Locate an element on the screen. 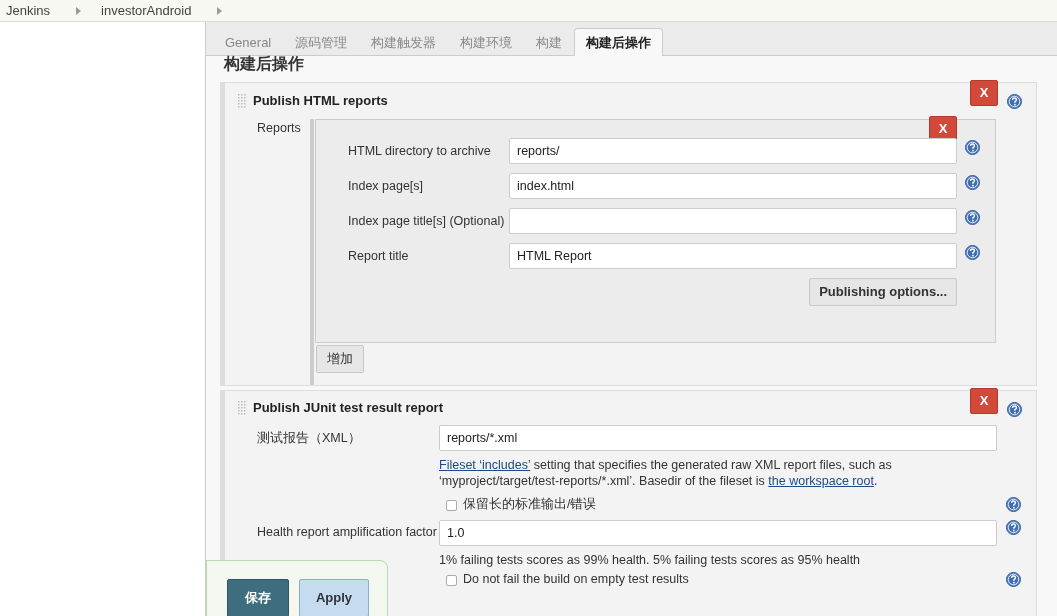  field-label: HTML directory to archive is located at coordinates (420, 151).